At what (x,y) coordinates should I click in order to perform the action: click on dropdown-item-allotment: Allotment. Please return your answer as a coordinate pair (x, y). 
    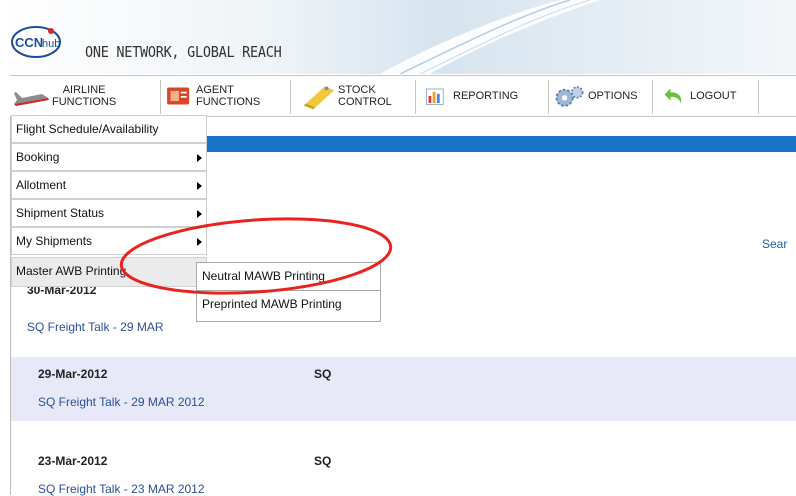
    Looking at the image, I should click on (109, 185).